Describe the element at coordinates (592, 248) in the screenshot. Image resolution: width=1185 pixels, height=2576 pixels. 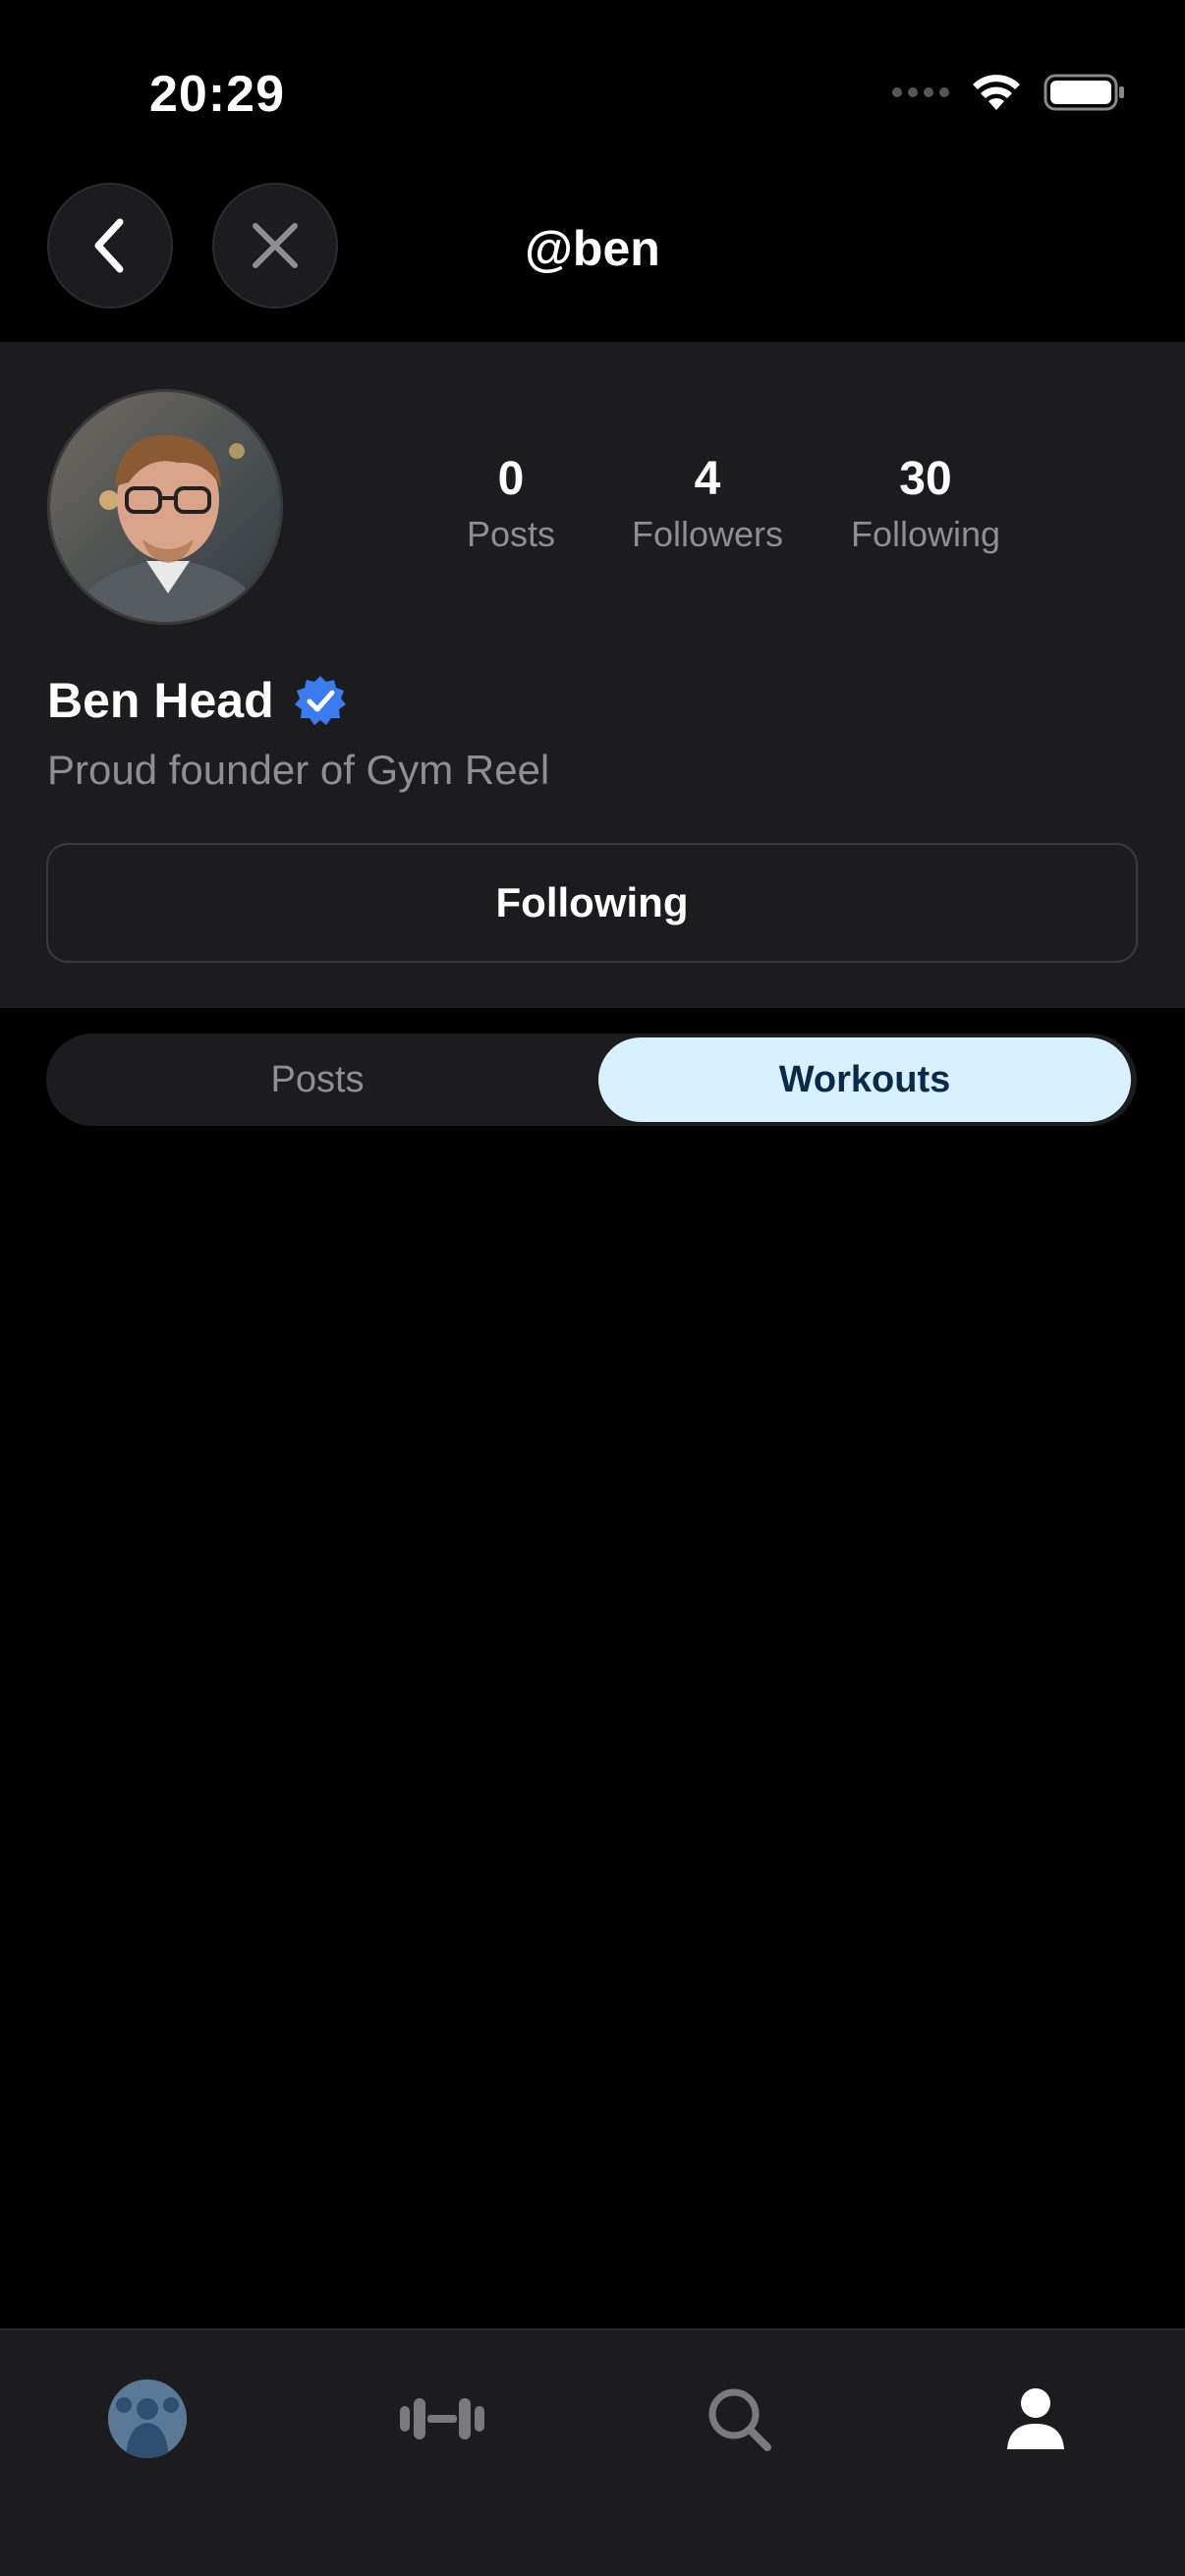
I see `page-title: @ben` at that location.